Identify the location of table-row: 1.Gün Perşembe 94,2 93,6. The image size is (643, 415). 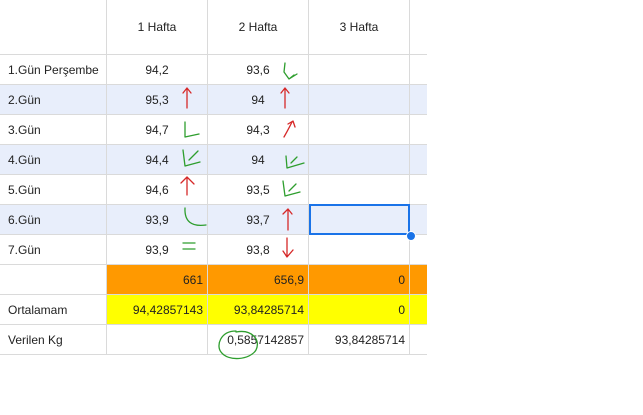
(213, 70).